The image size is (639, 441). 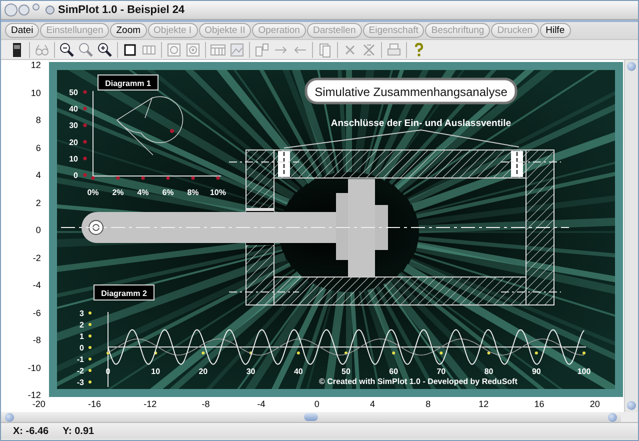 What do you see at coordinates (38, 203) in the screenshot?
I see `y-axis-label: 2` at bounding box center [38, 203].